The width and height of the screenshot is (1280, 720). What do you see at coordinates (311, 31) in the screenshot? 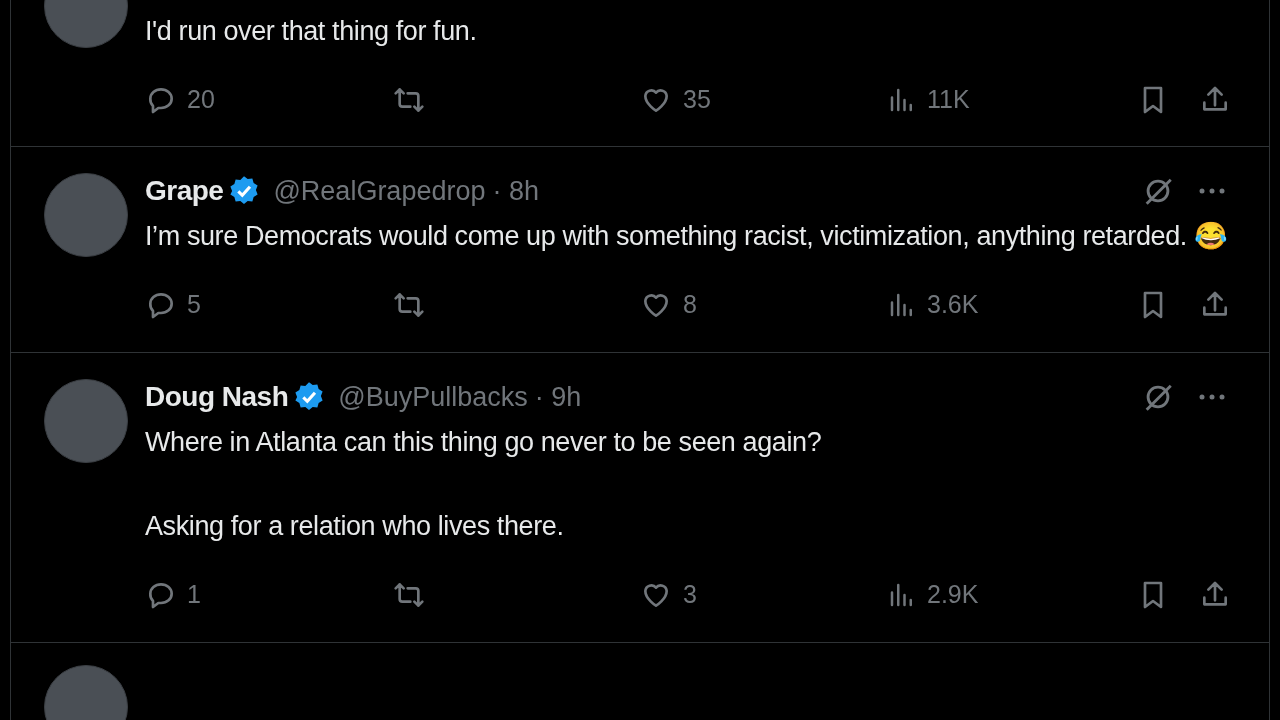
I see `post-text: I'd run over that thing for fun.` at bounding box center [311, 31].